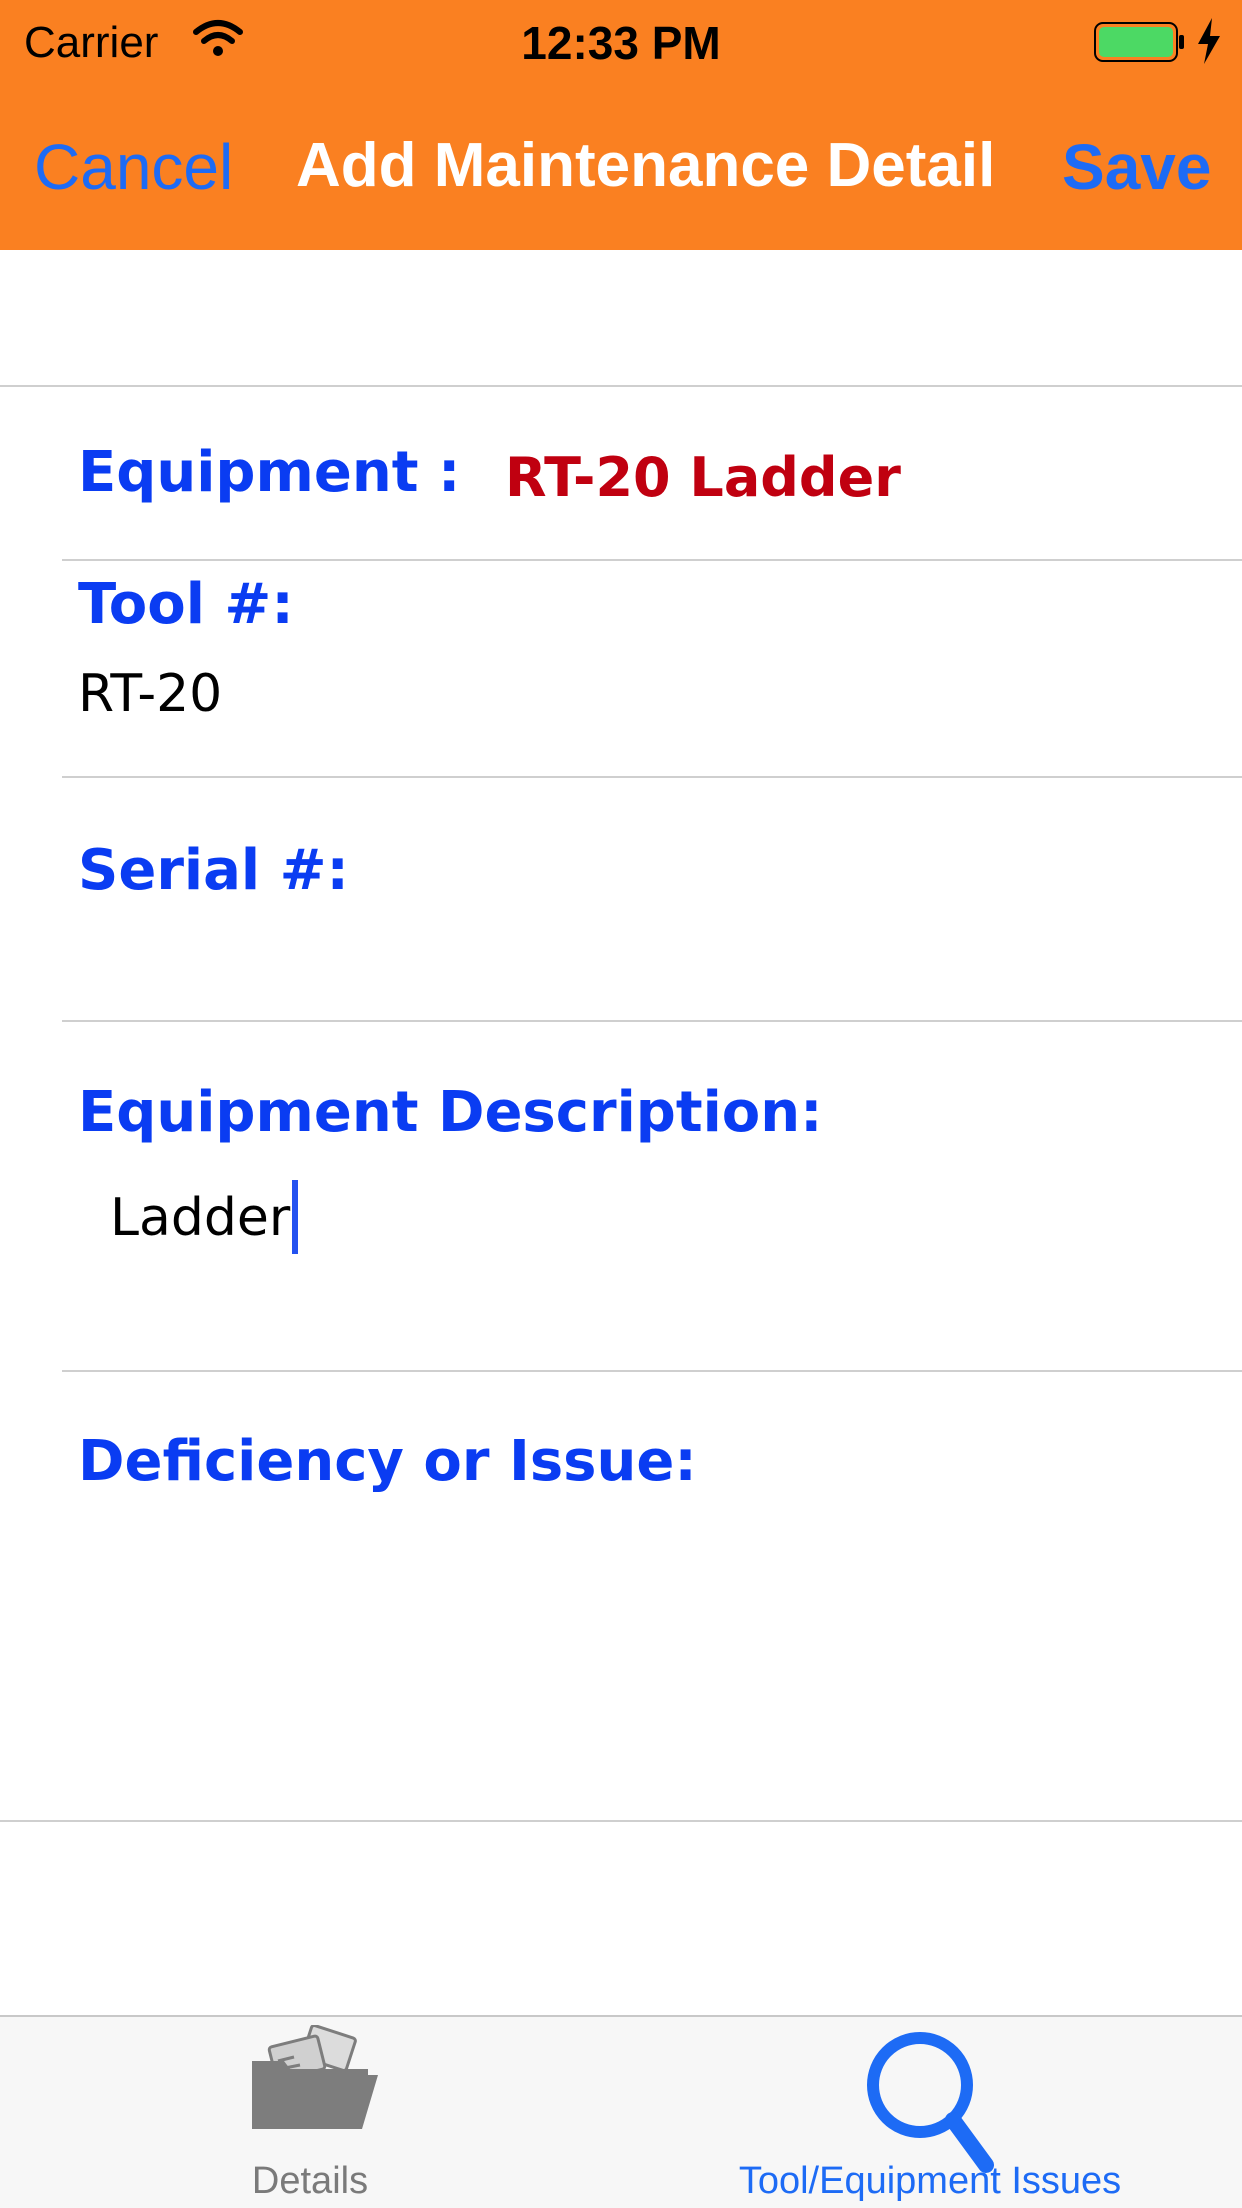  Describe the element at coordinates (1139, 42) in the screenshot. I see `battery-icon` at that location.